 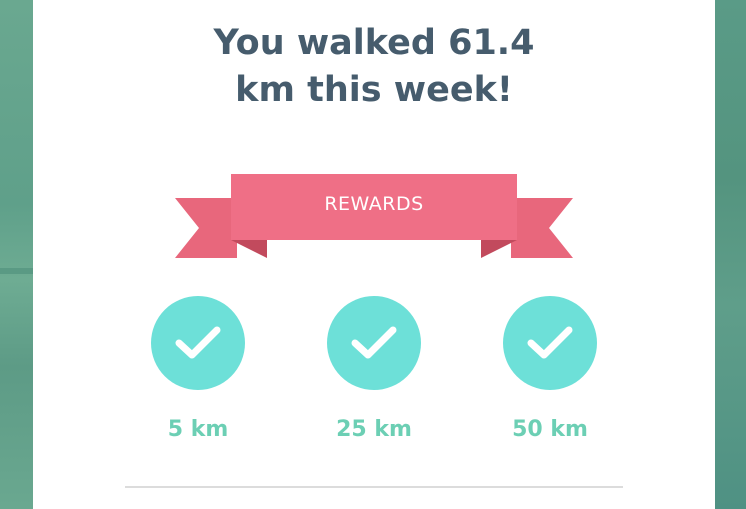 I want to click on title-line-1: You walked 61.4, so click(x=374, y=43).